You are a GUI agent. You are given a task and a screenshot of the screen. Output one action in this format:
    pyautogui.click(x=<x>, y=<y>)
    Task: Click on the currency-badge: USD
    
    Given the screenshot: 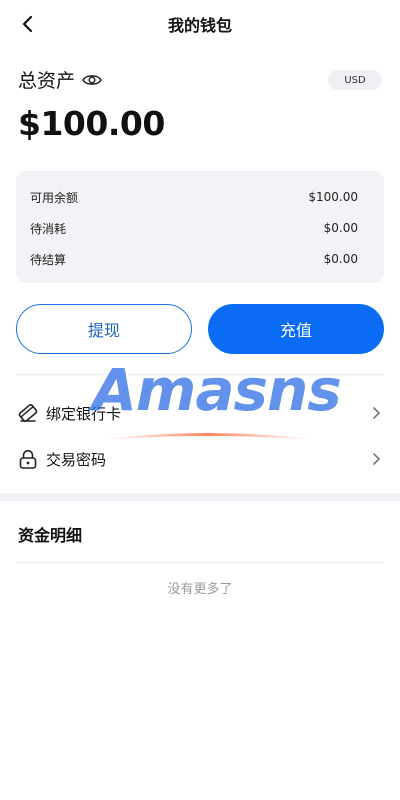 What is the action you would take?
    pyautogui.click(x=355, y=80)
    